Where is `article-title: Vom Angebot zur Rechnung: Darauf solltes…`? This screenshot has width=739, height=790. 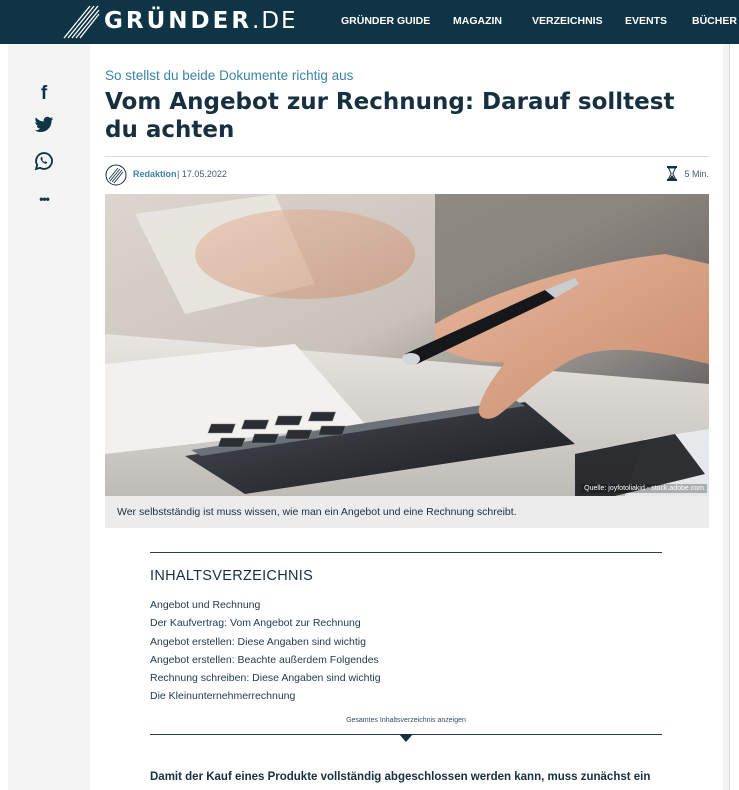 article-title: Vom Angebot zur Rechnung: Darauf solltes… is located at coordinates (390, 116).